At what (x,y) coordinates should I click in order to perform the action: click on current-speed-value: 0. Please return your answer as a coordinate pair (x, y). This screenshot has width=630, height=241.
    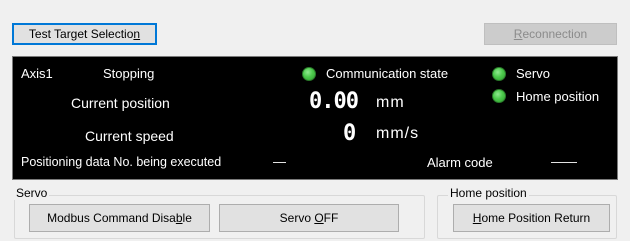
    Looking at the image, I should click on (349, 133).